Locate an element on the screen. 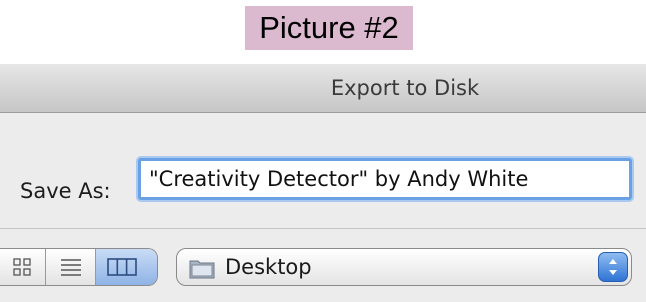  save-as-label: Save As: is located at coordinates (65, 191).